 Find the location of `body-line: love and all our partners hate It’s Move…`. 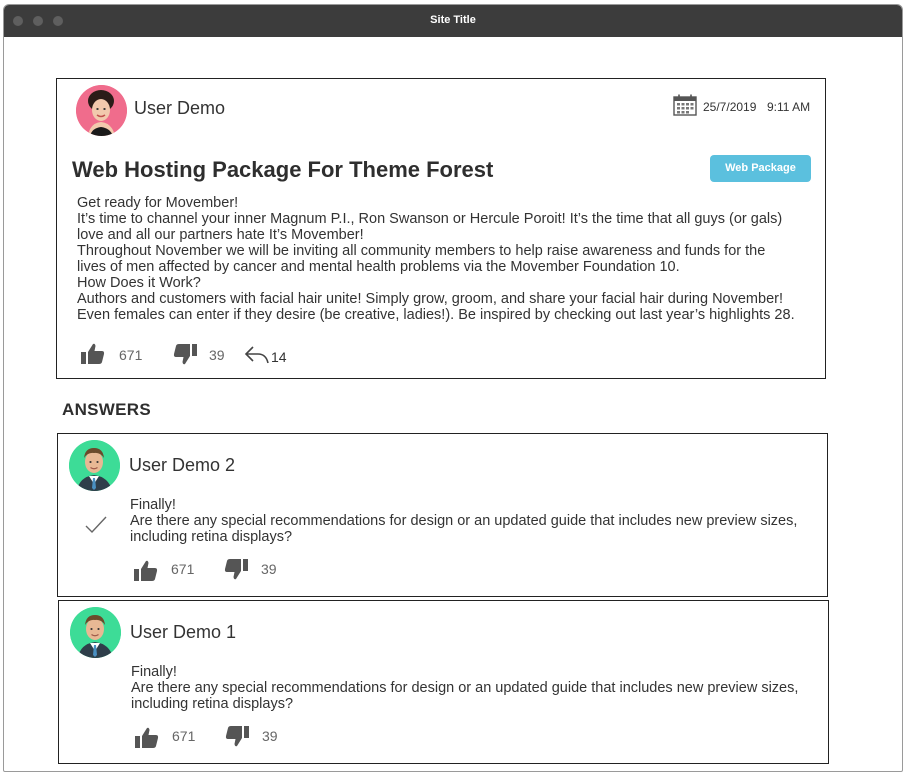

body-line: love and all our partners hate It’s Move… is located at coordinates (220, 235).